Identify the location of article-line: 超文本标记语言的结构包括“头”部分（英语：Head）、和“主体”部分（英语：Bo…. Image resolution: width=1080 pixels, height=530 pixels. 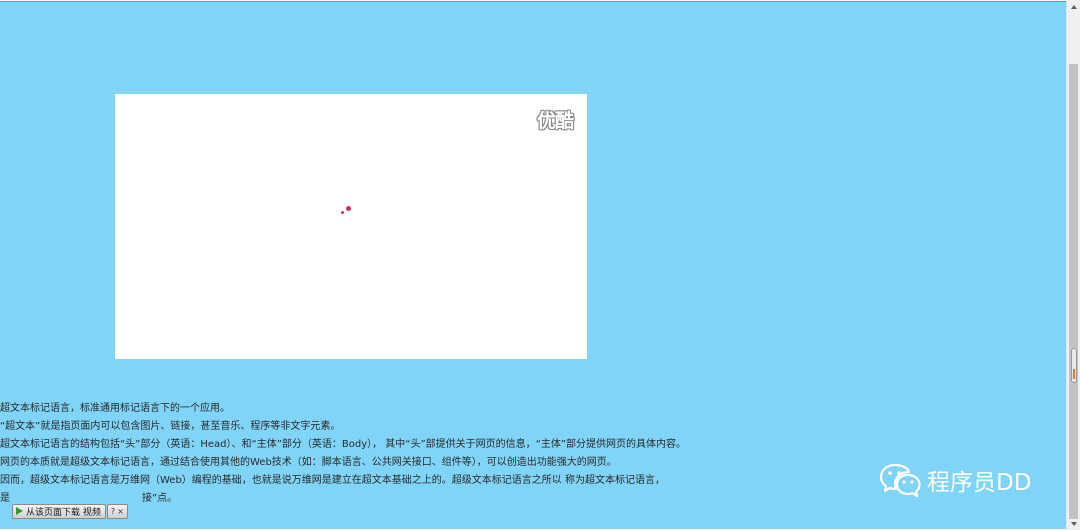
(343, 444).